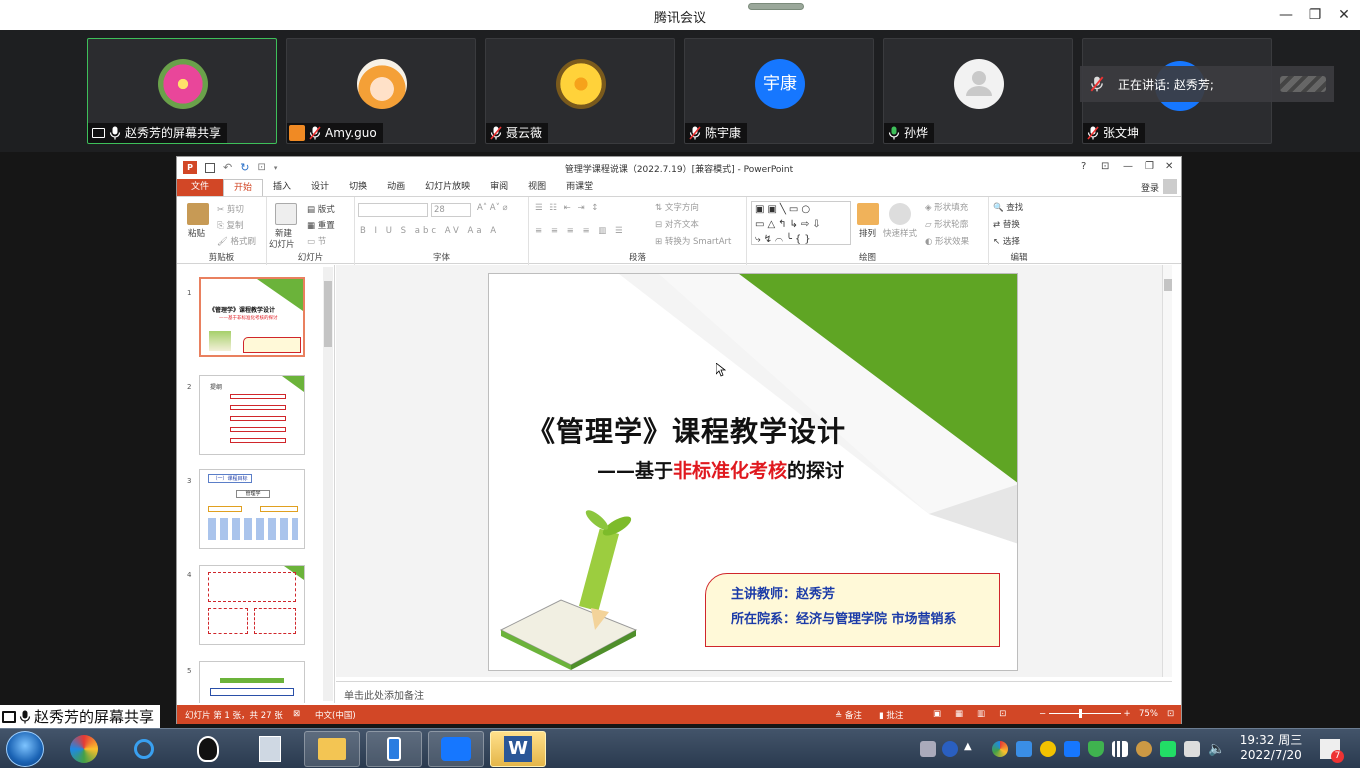  What do you see at coordinates (25, 749) in the screenshot?
I see `start-button` at bounding box center [25, 749].